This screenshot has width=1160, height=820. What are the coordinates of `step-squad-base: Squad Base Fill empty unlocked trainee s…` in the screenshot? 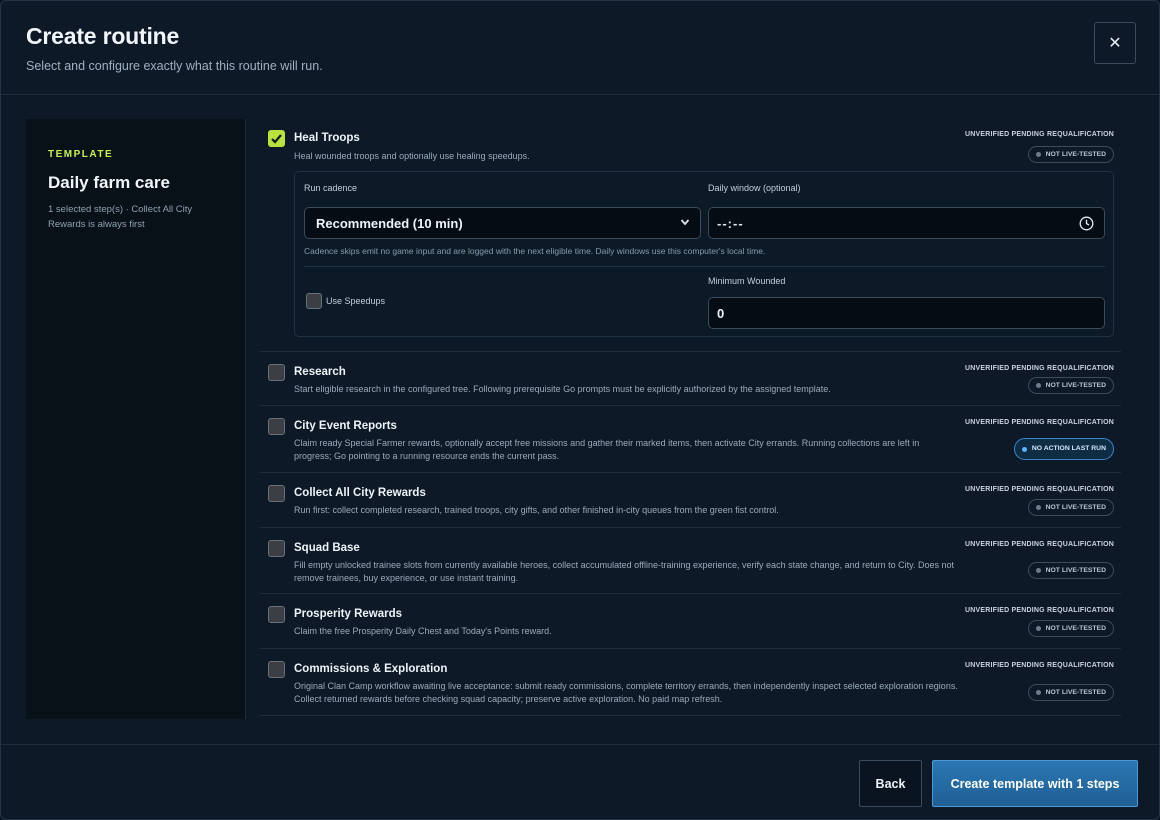 It's located at (690, 561).